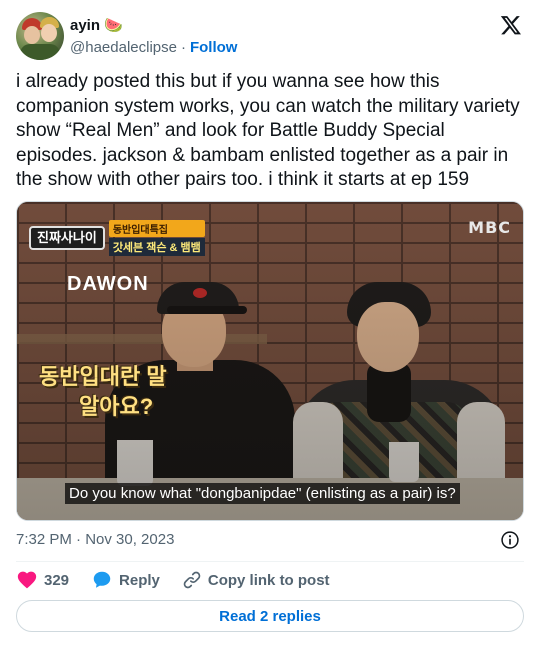 This screenshot has height=647, width=540. What do you see at coordinates (270, 561) in the screenshot?
I see `divider` at bounding box center [270, 561].